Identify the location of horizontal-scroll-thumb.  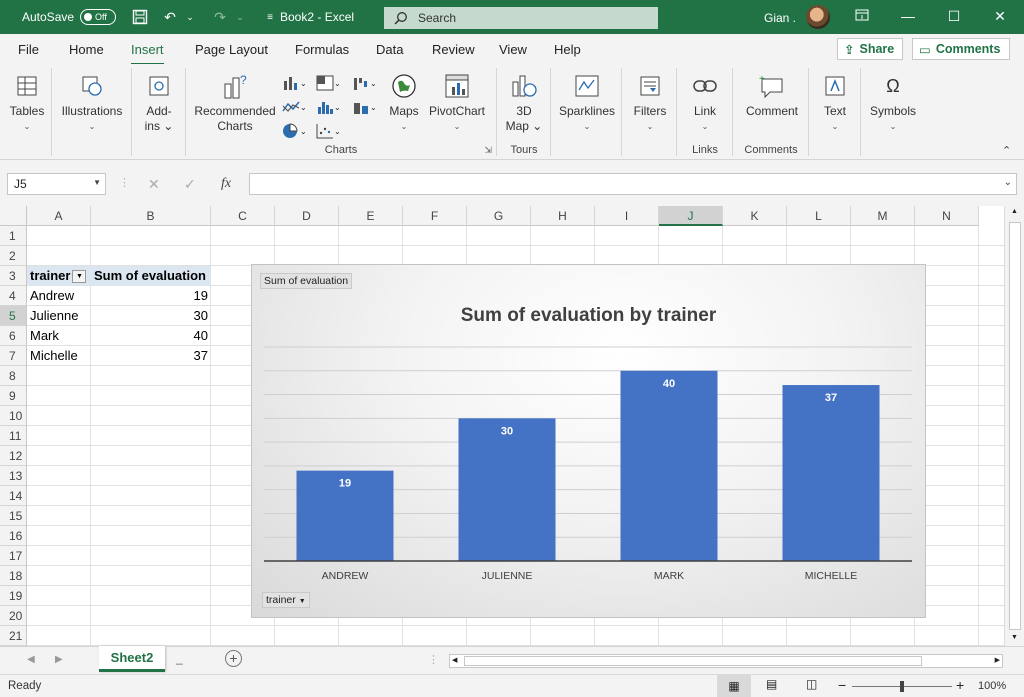
(693, 661).